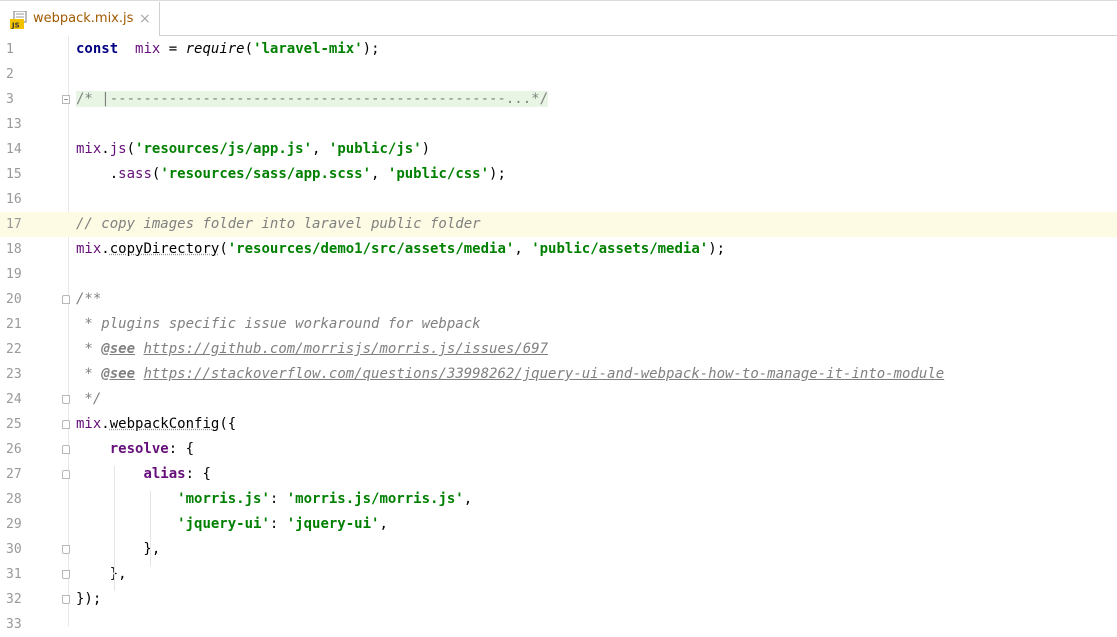 This screenshot has height=637, width=1117. What do you see at coordinates (135, 449) in the screenshot?
I see `code-text: resolve: {` at bounding box center [135, 449].